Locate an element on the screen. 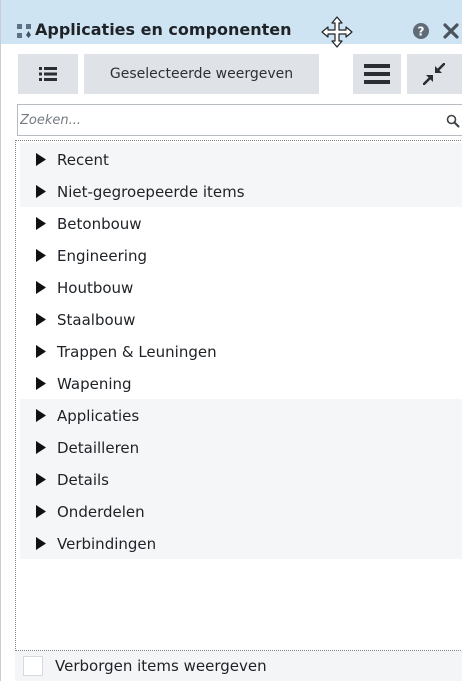 The image size is (462, 681). show-selected-button: Geselecteerde weergeven is located at coordinates (201, 74).